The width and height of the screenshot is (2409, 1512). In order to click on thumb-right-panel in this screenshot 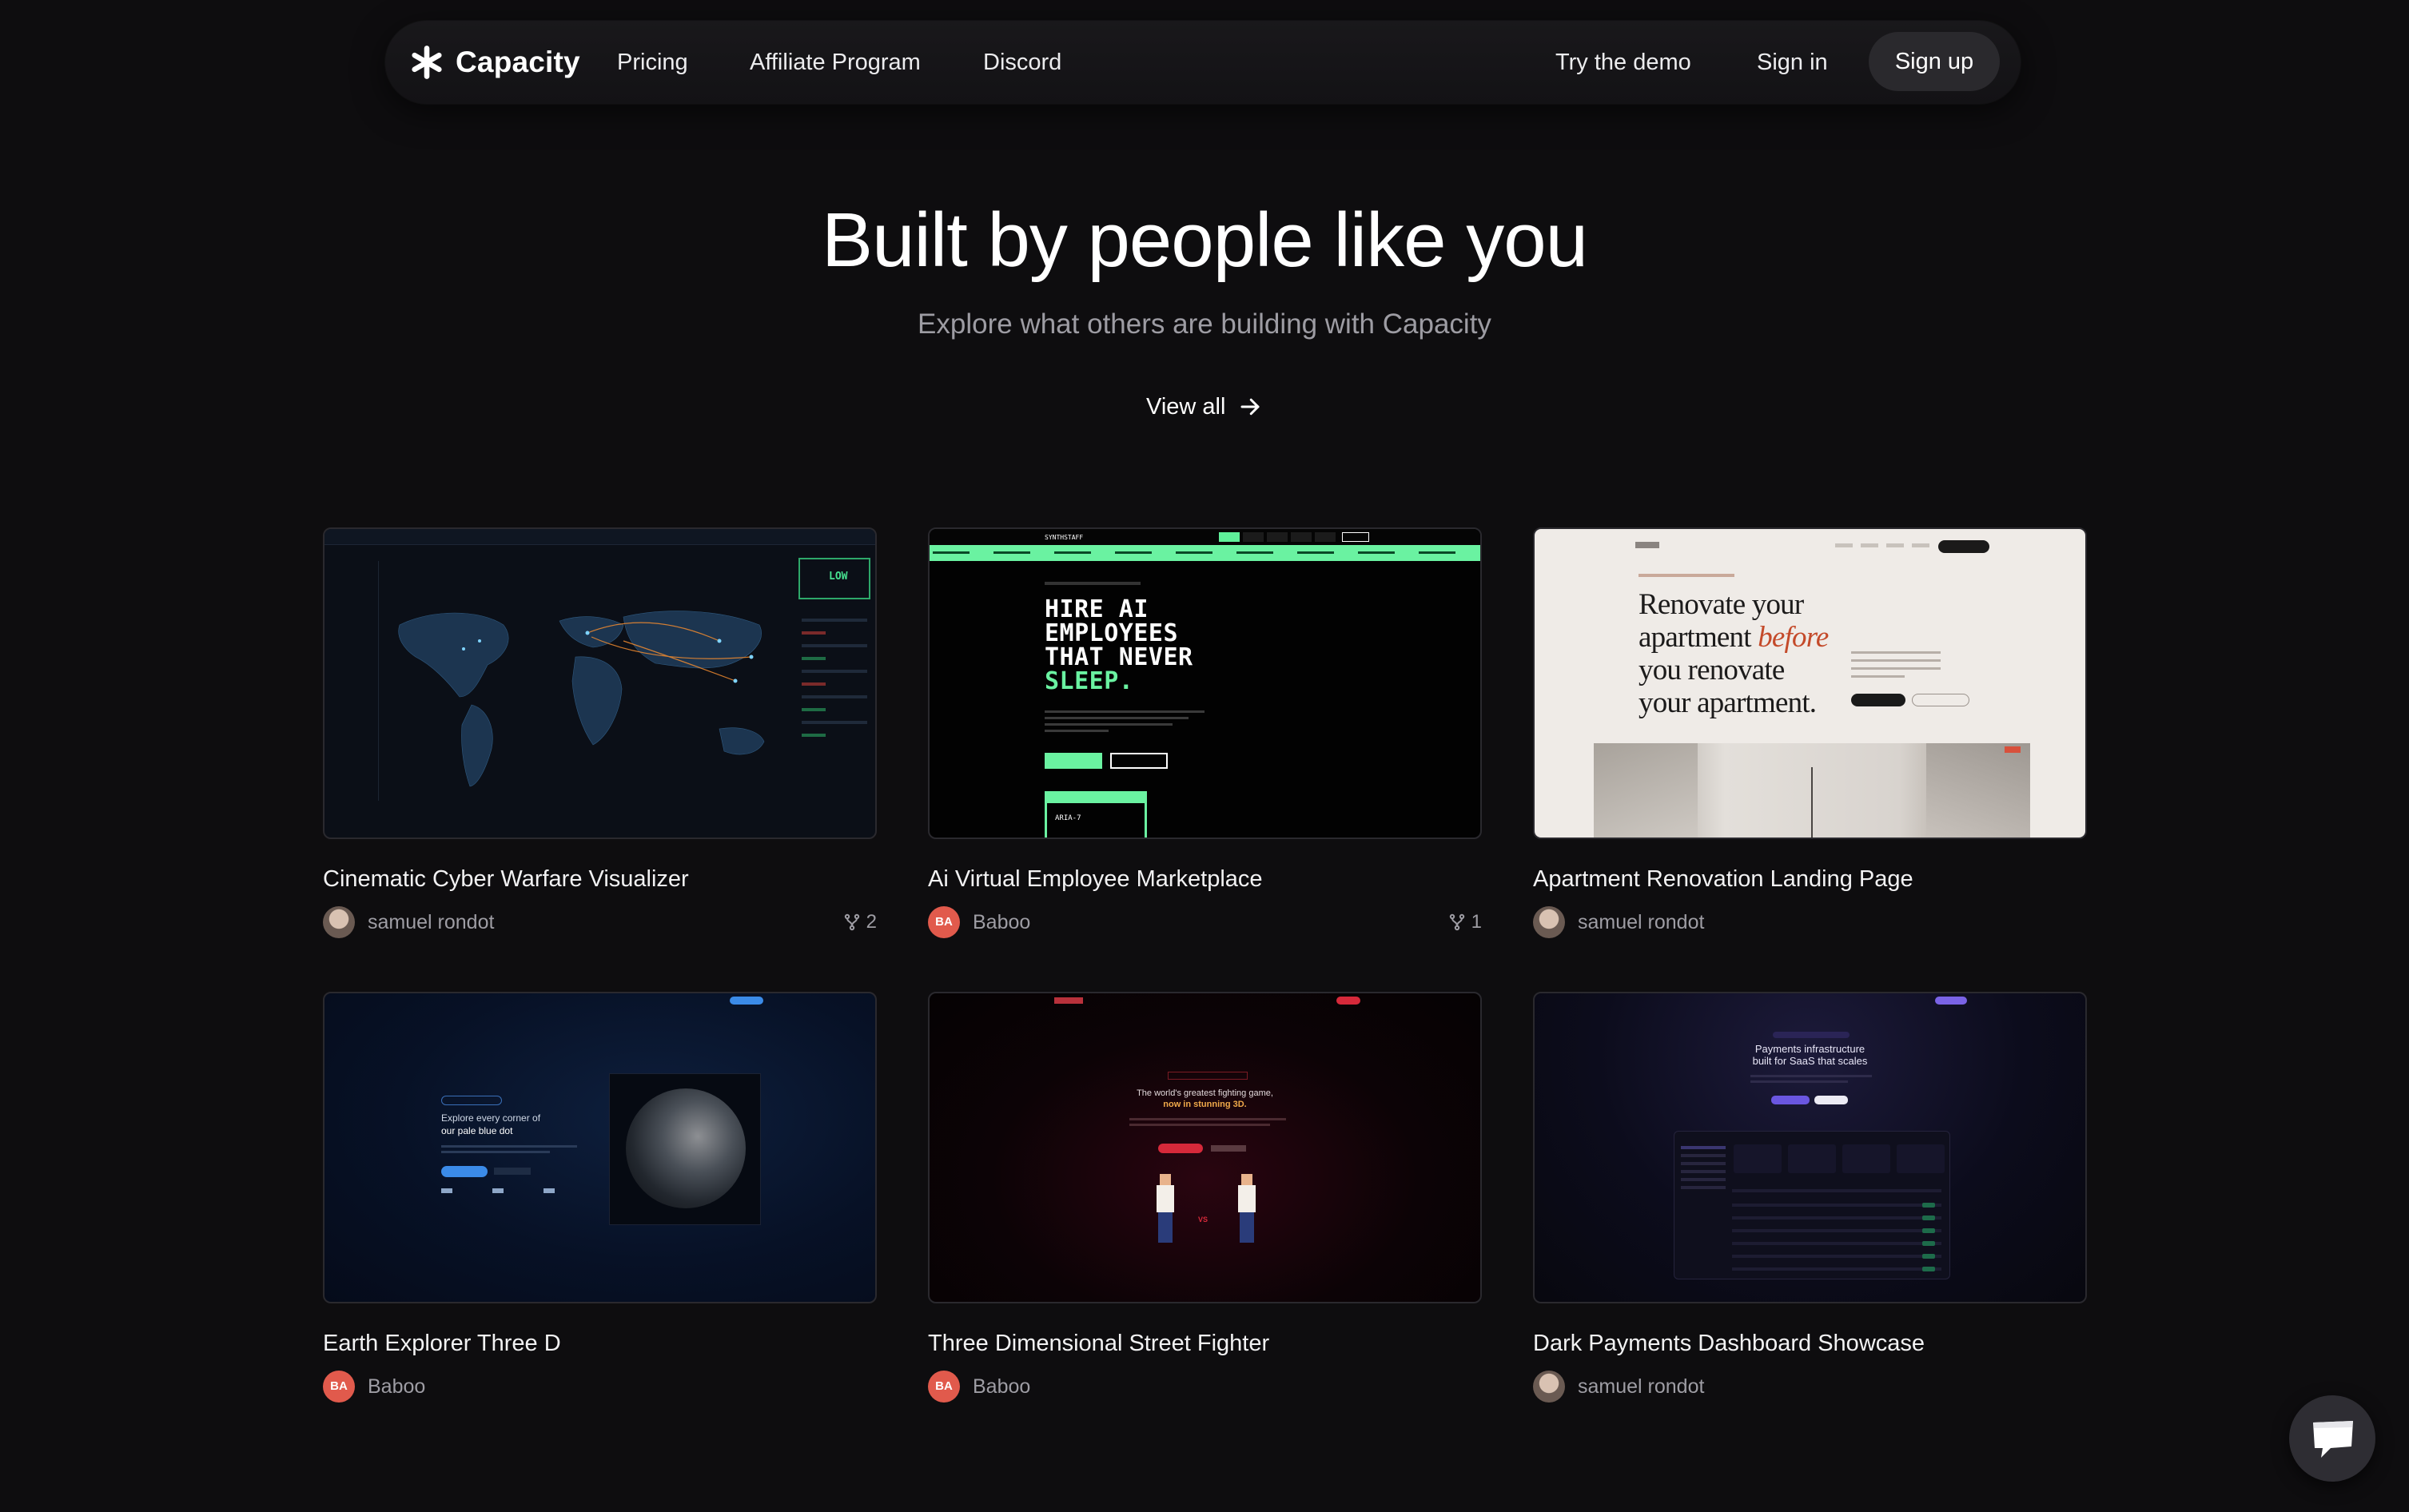, I will do `click(834, 705)`.